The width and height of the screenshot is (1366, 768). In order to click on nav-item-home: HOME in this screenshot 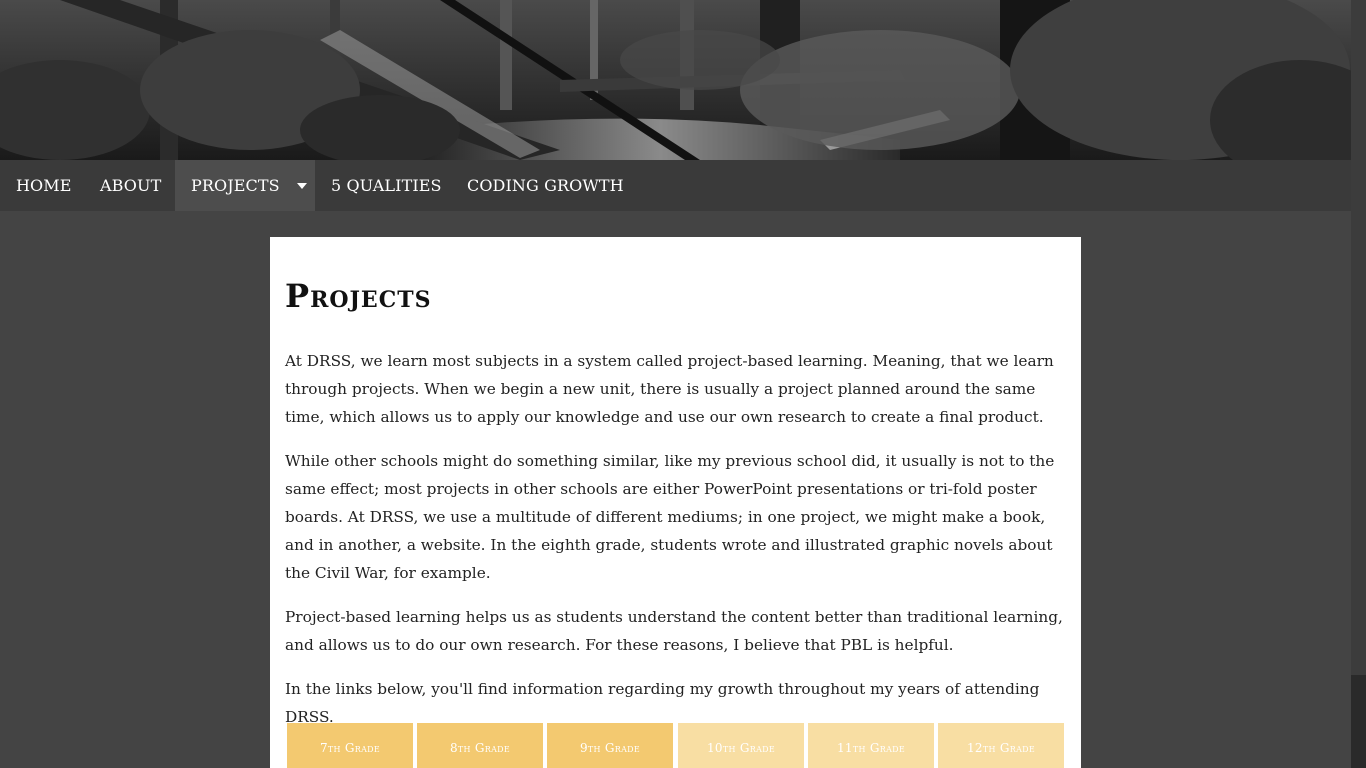, I will do `click(44, 185)`.